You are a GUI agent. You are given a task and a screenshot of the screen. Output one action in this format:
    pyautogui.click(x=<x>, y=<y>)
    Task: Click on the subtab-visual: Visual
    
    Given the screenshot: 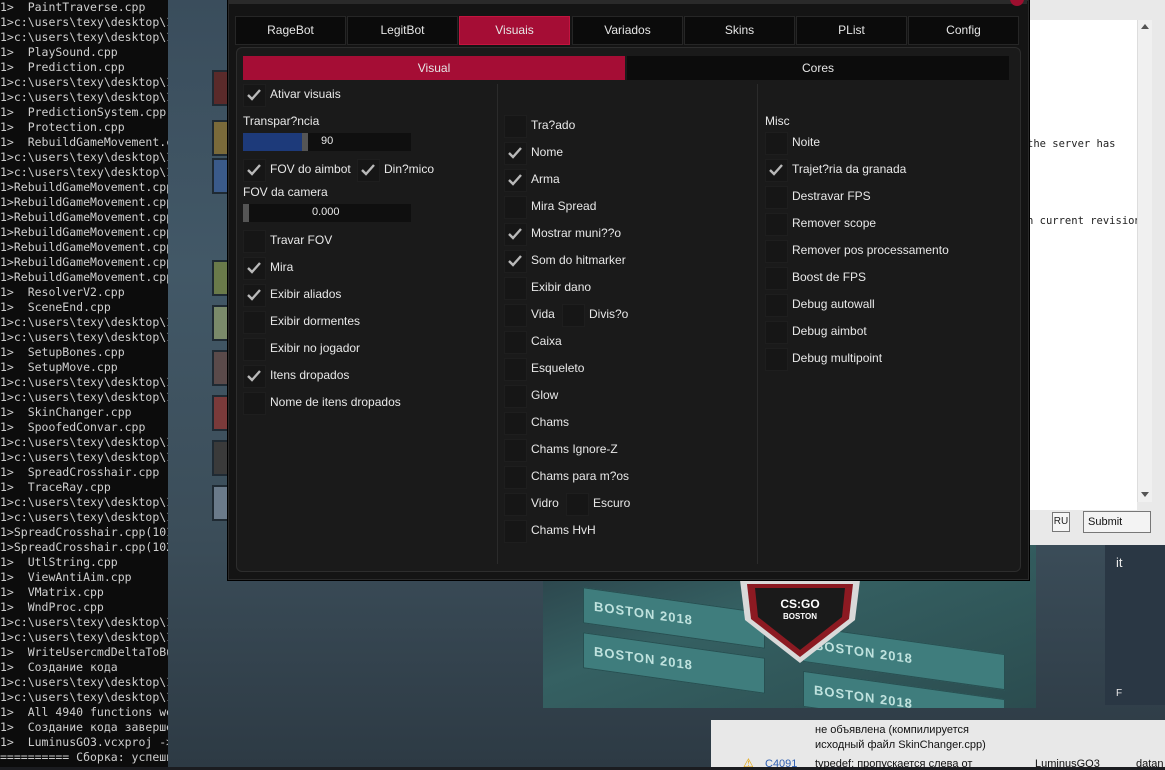 What is the action you would take?
    pyautogui.click(x=434, y=68)
    